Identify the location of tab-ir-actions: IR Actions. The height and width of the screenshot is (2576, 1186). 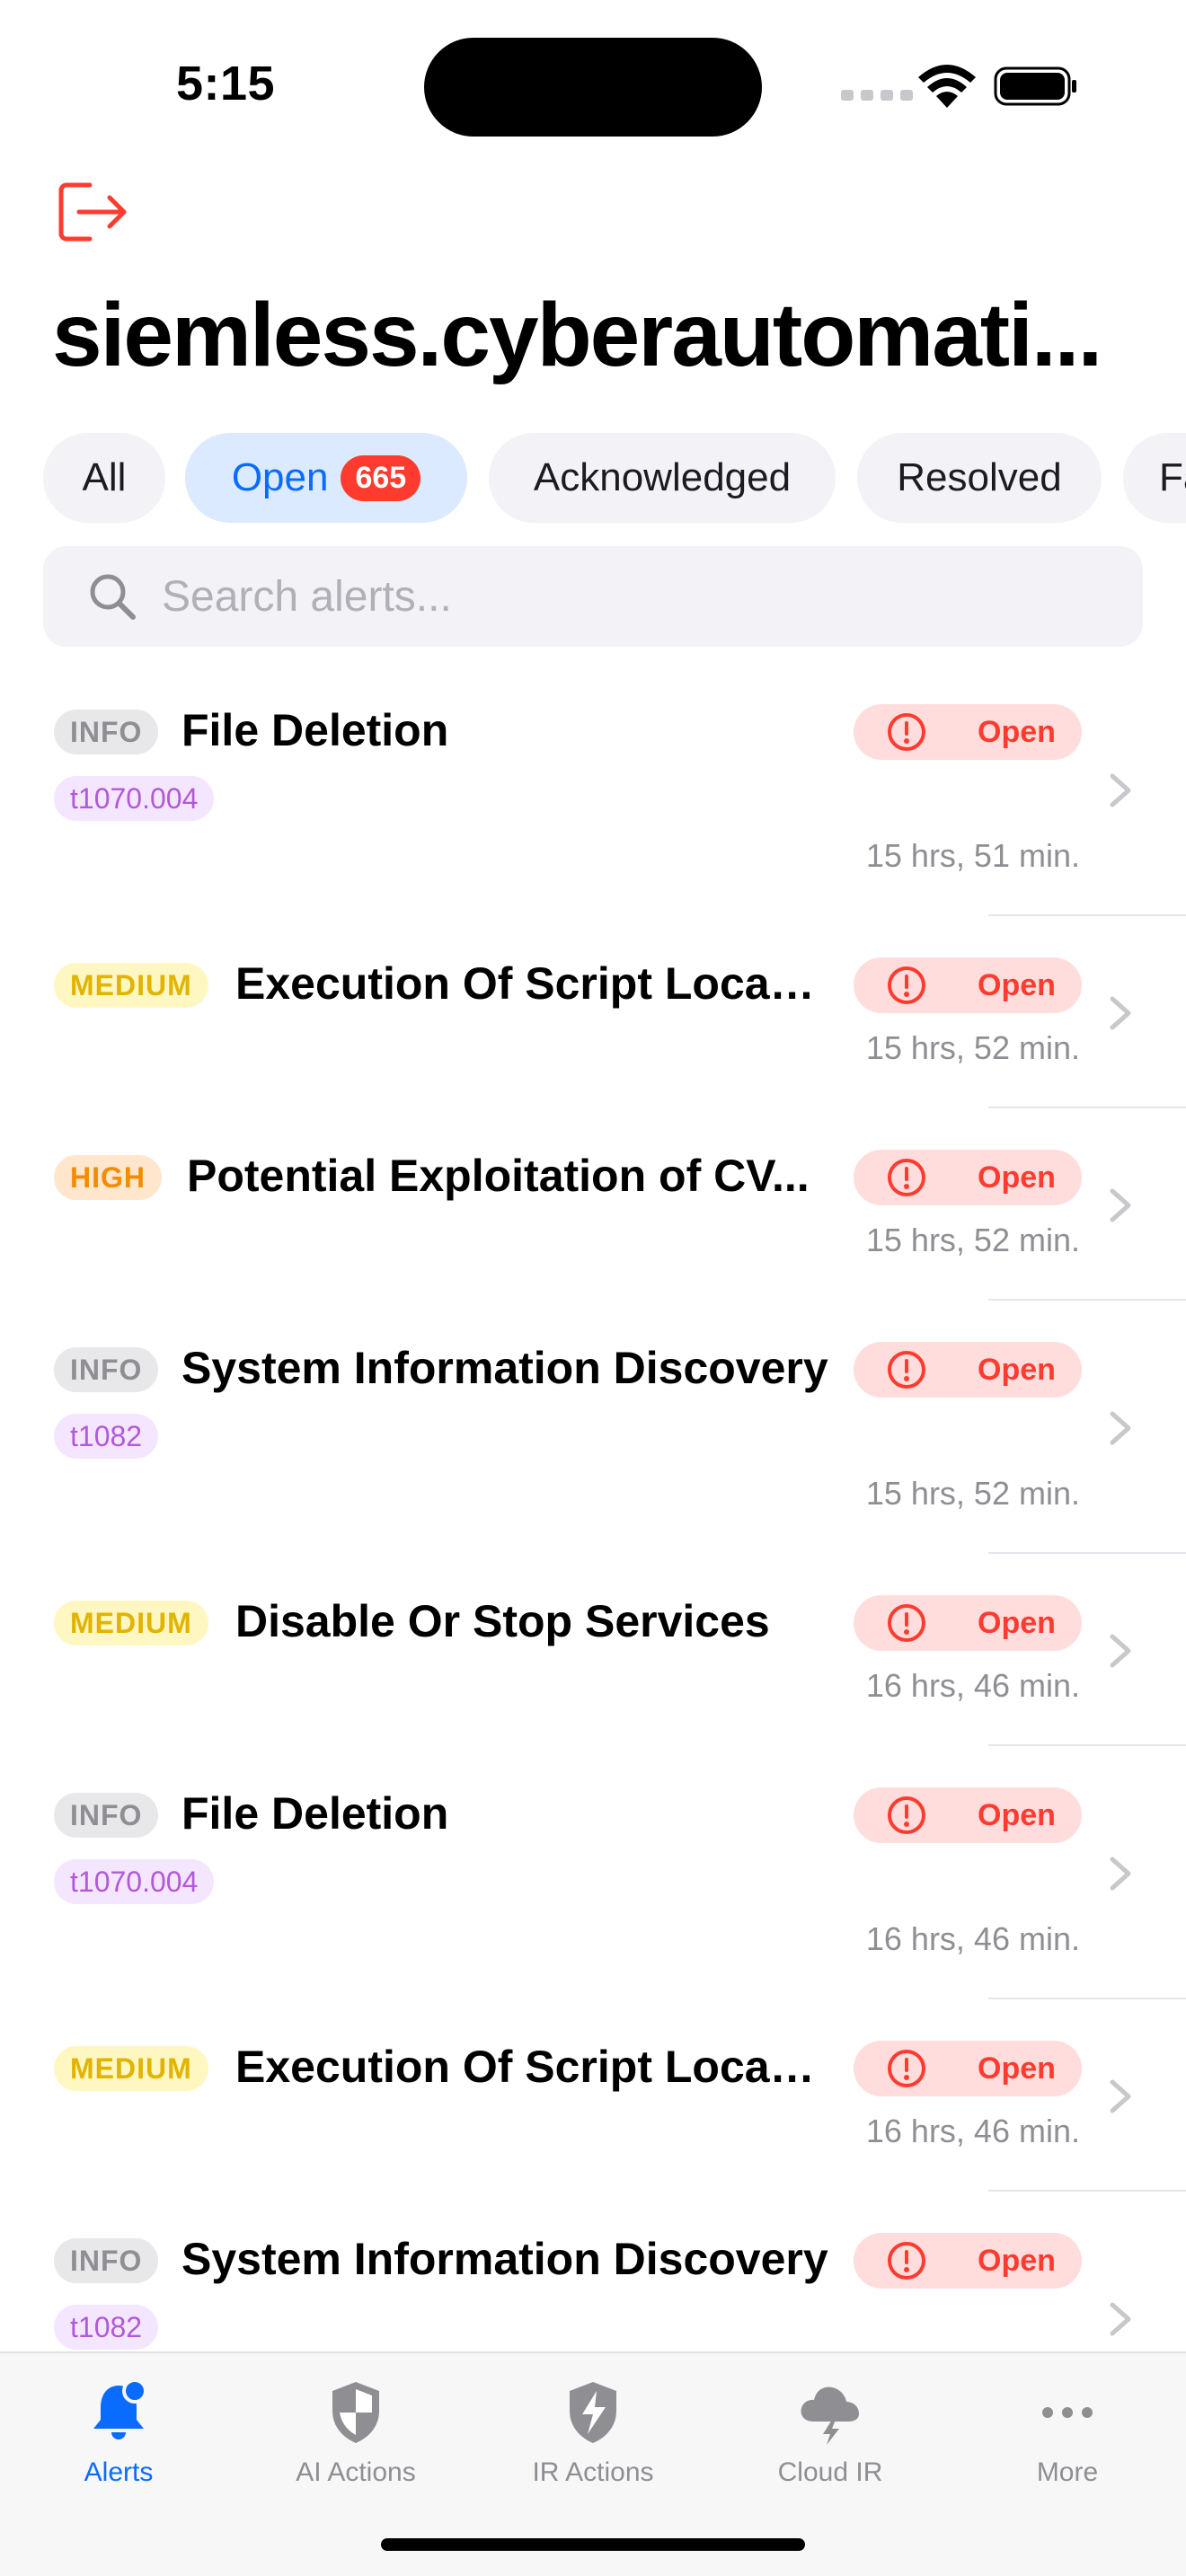
(593, 2429).